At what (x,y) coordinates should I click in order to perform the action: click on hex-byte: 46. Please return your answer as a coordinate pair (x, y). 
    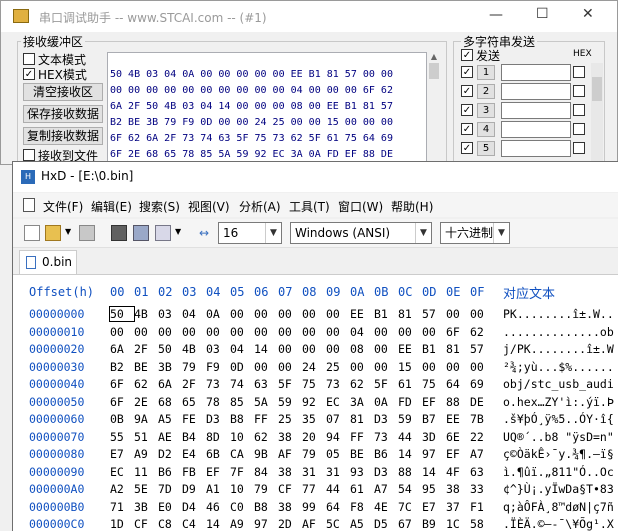
    Looking at the image, I should click on (218, 507).